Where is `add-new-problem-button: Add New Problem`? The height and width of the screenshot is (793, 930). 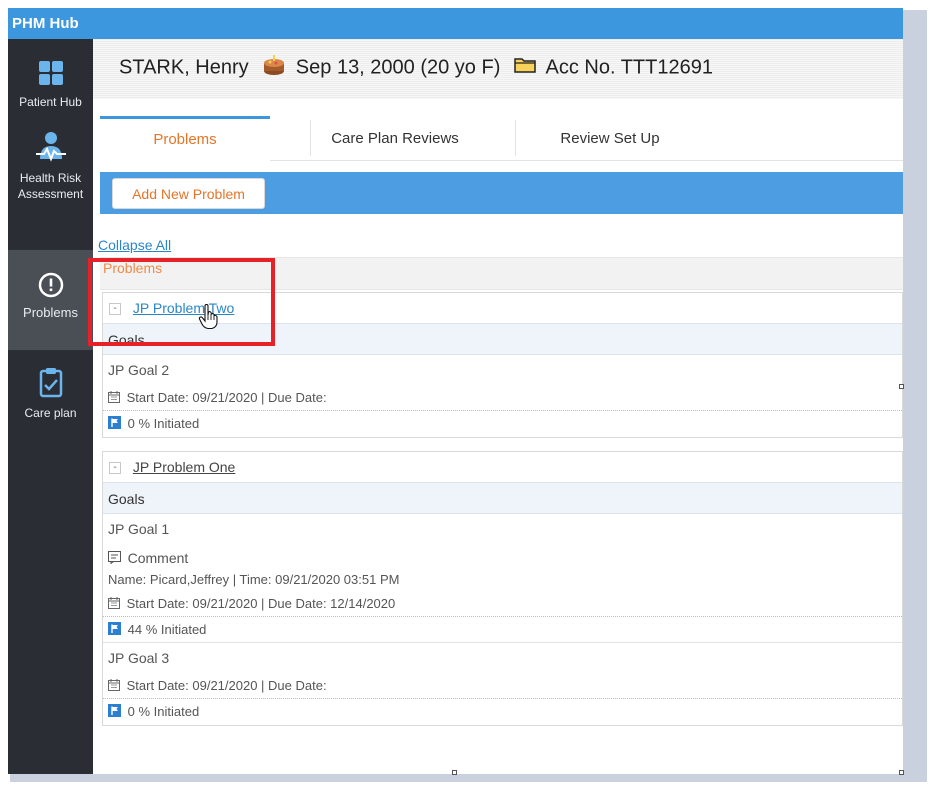
add-new-problem-button: Add New Problem is located at coordinates (188, 193).